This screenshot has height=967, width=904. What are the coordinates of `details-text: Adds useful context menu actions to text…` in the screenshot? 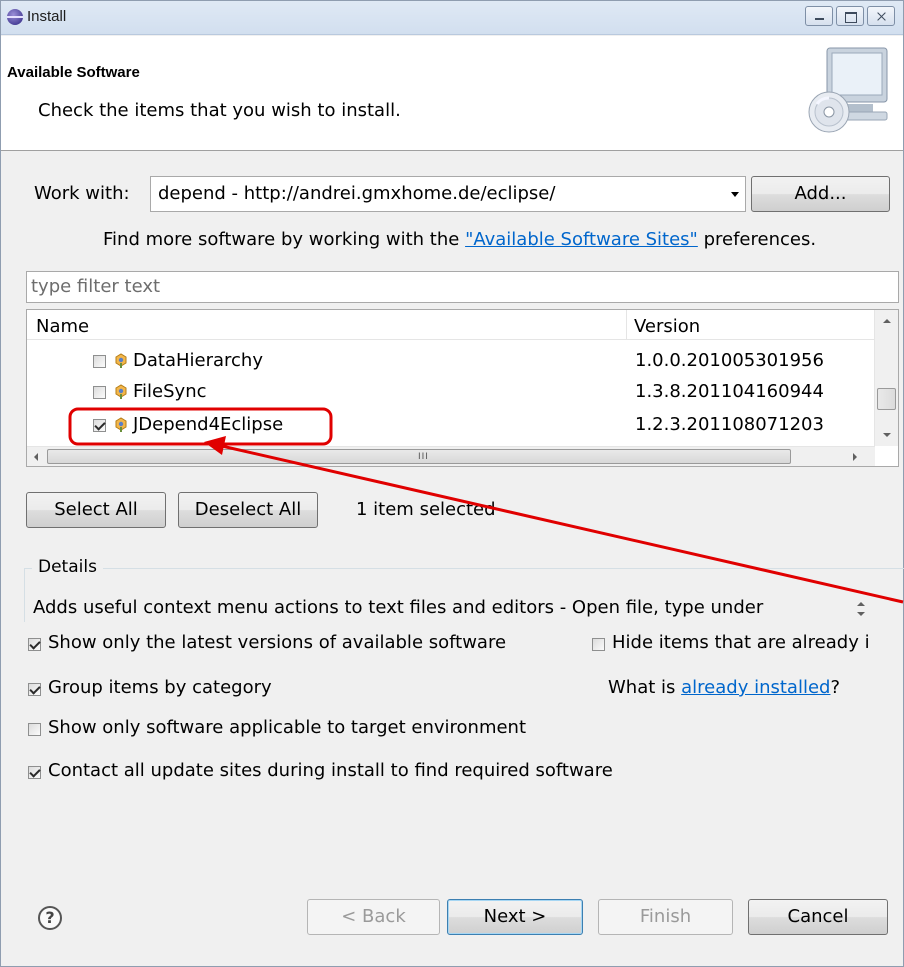 It's located at (398, 607).